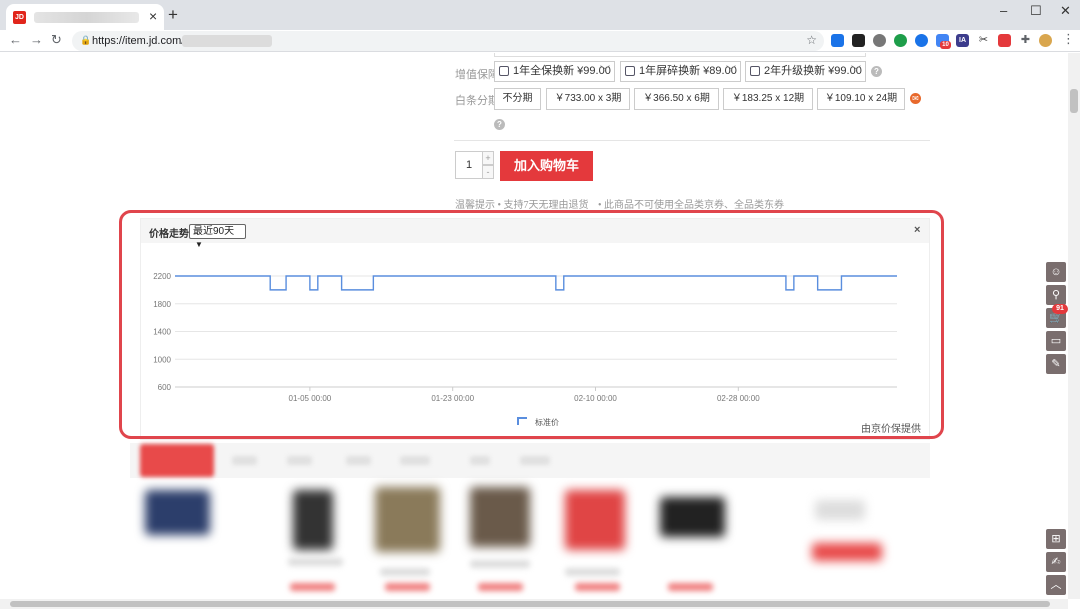 The width and height of the screenshot is (1080, 609). What do you see at coordinates (488, 158) in the screenshot?
I see `quantity-plus-button: +` at bounding box center [488, 158].